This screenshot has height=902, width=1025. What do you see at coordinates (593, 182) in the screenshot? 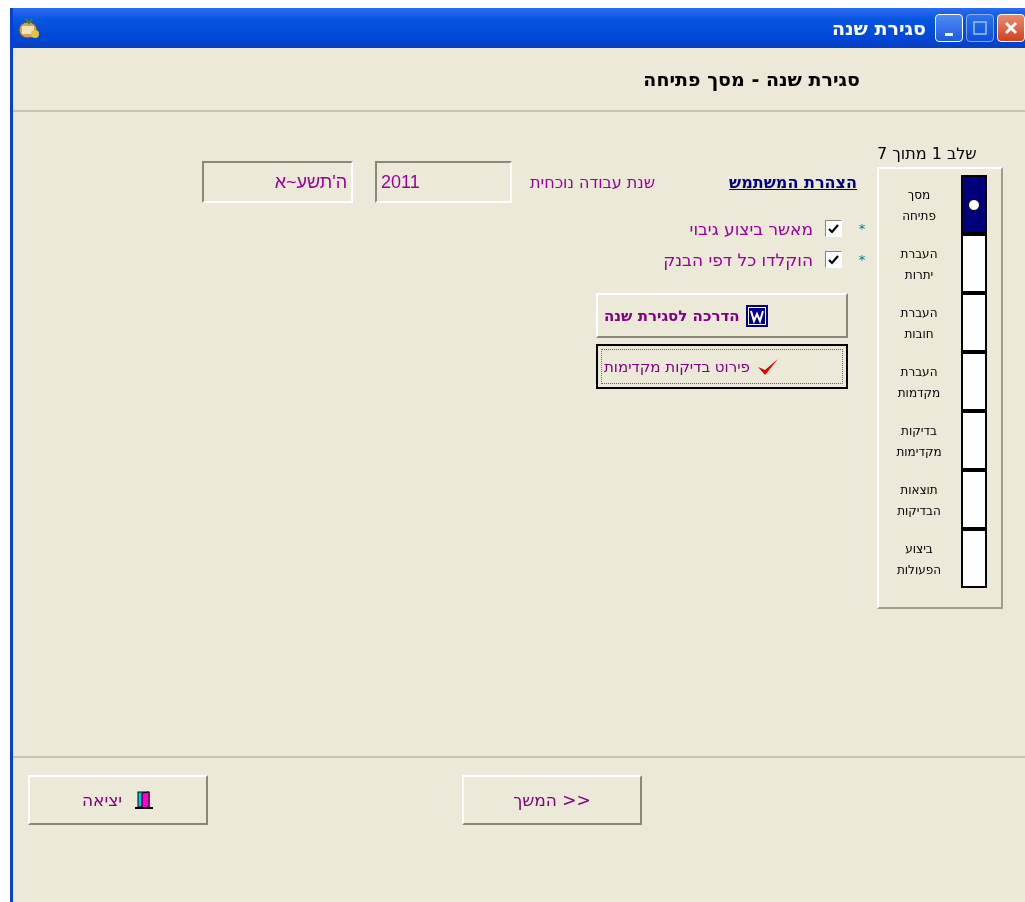
I see `work-year-label: שנת עבודה נוכחית` at bounding box center [593, 182].